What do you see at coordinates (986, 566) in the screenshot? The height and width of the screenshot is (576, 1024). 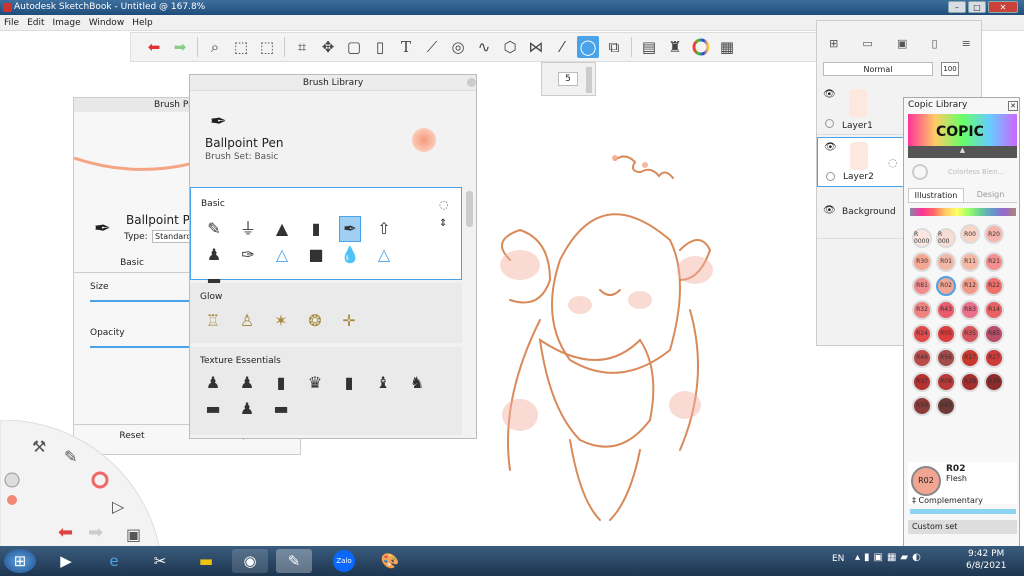 I see `clock-date: 6/8/2021` at bounding box center [986, 566].